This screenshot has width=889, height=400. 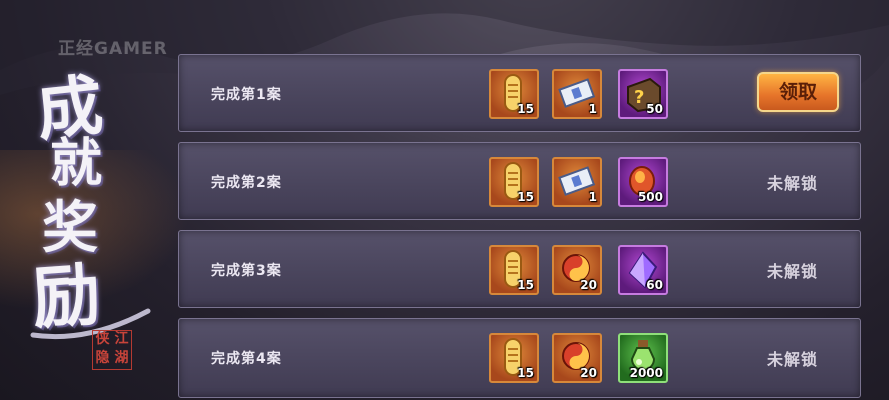 What do you see at coordinates (643, 270) in the screenshot?
I see `reward-slot: 60` at bounding box center [643, 270].